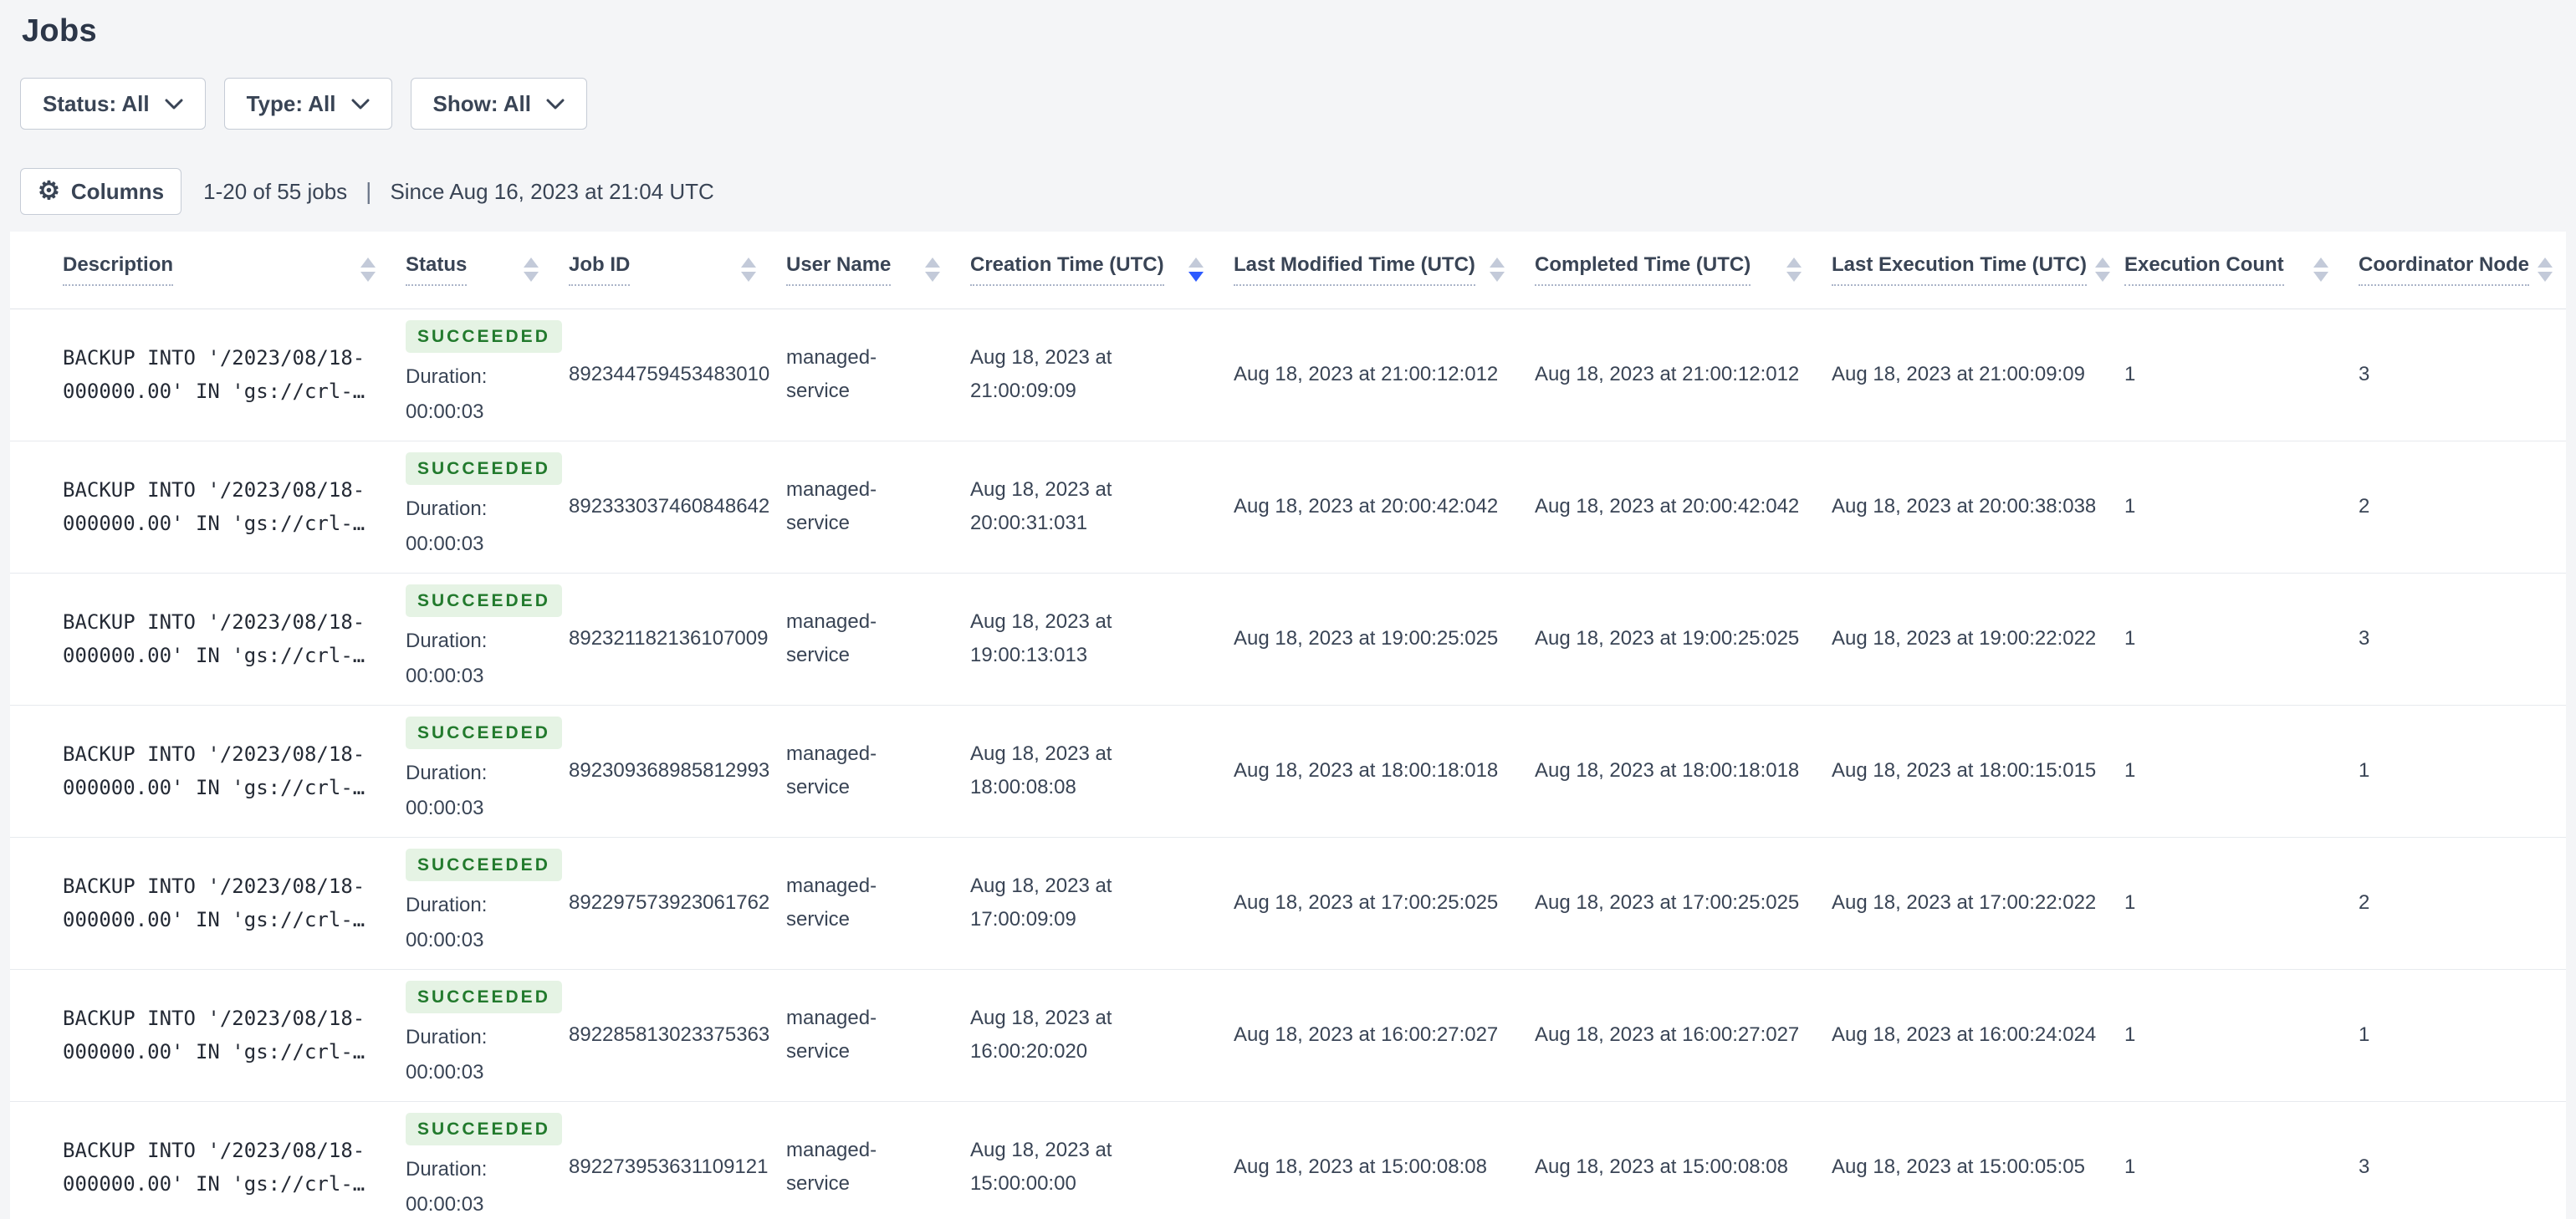  Describe the element at coordinates (677, 1160) in the screenshot. I see `cell-job-id: 892273953631109121` at that location.